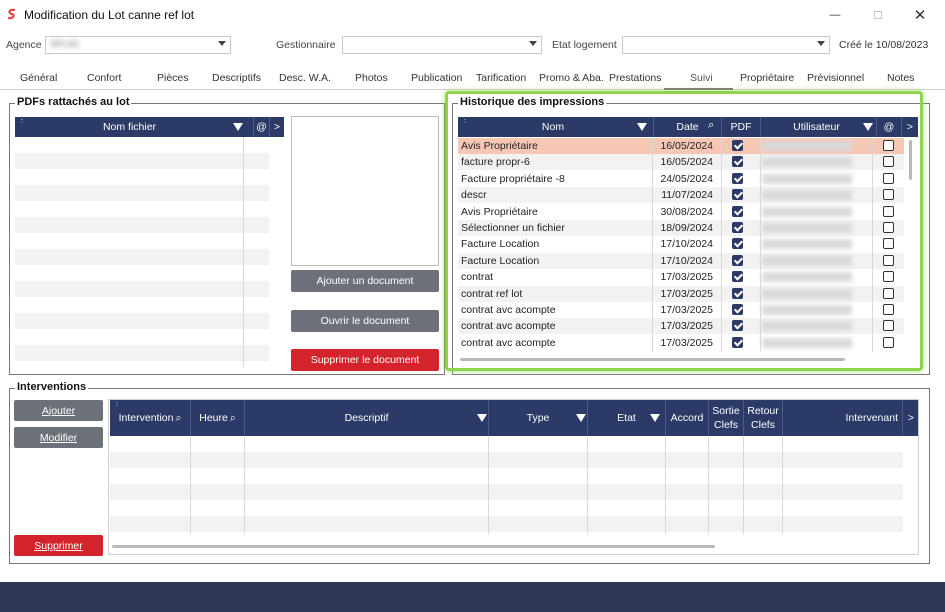 This screenshot has width=945, height=612. What do you see at coordinates (686, 260) in the screenshot?
I see `row-date: 17/10/2024` at bounding box center [686, 260].